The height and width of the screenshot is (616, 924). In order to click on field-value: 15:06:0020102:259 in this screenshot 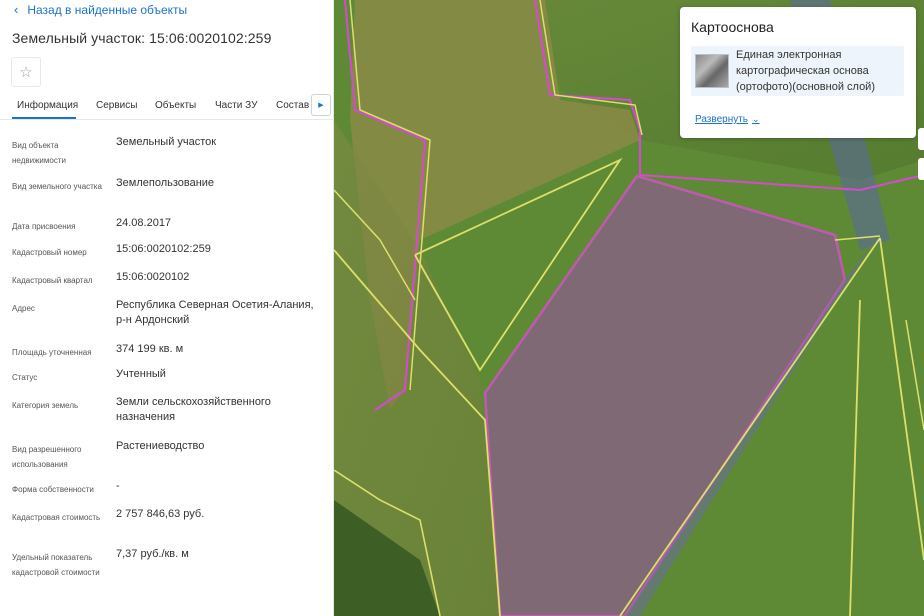, I will do `click(163, 249)`.